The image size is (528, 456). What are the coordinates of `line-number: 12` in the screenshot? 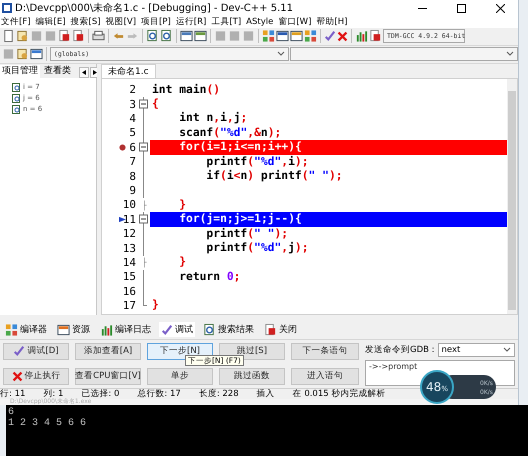 It's located at (129, 233).